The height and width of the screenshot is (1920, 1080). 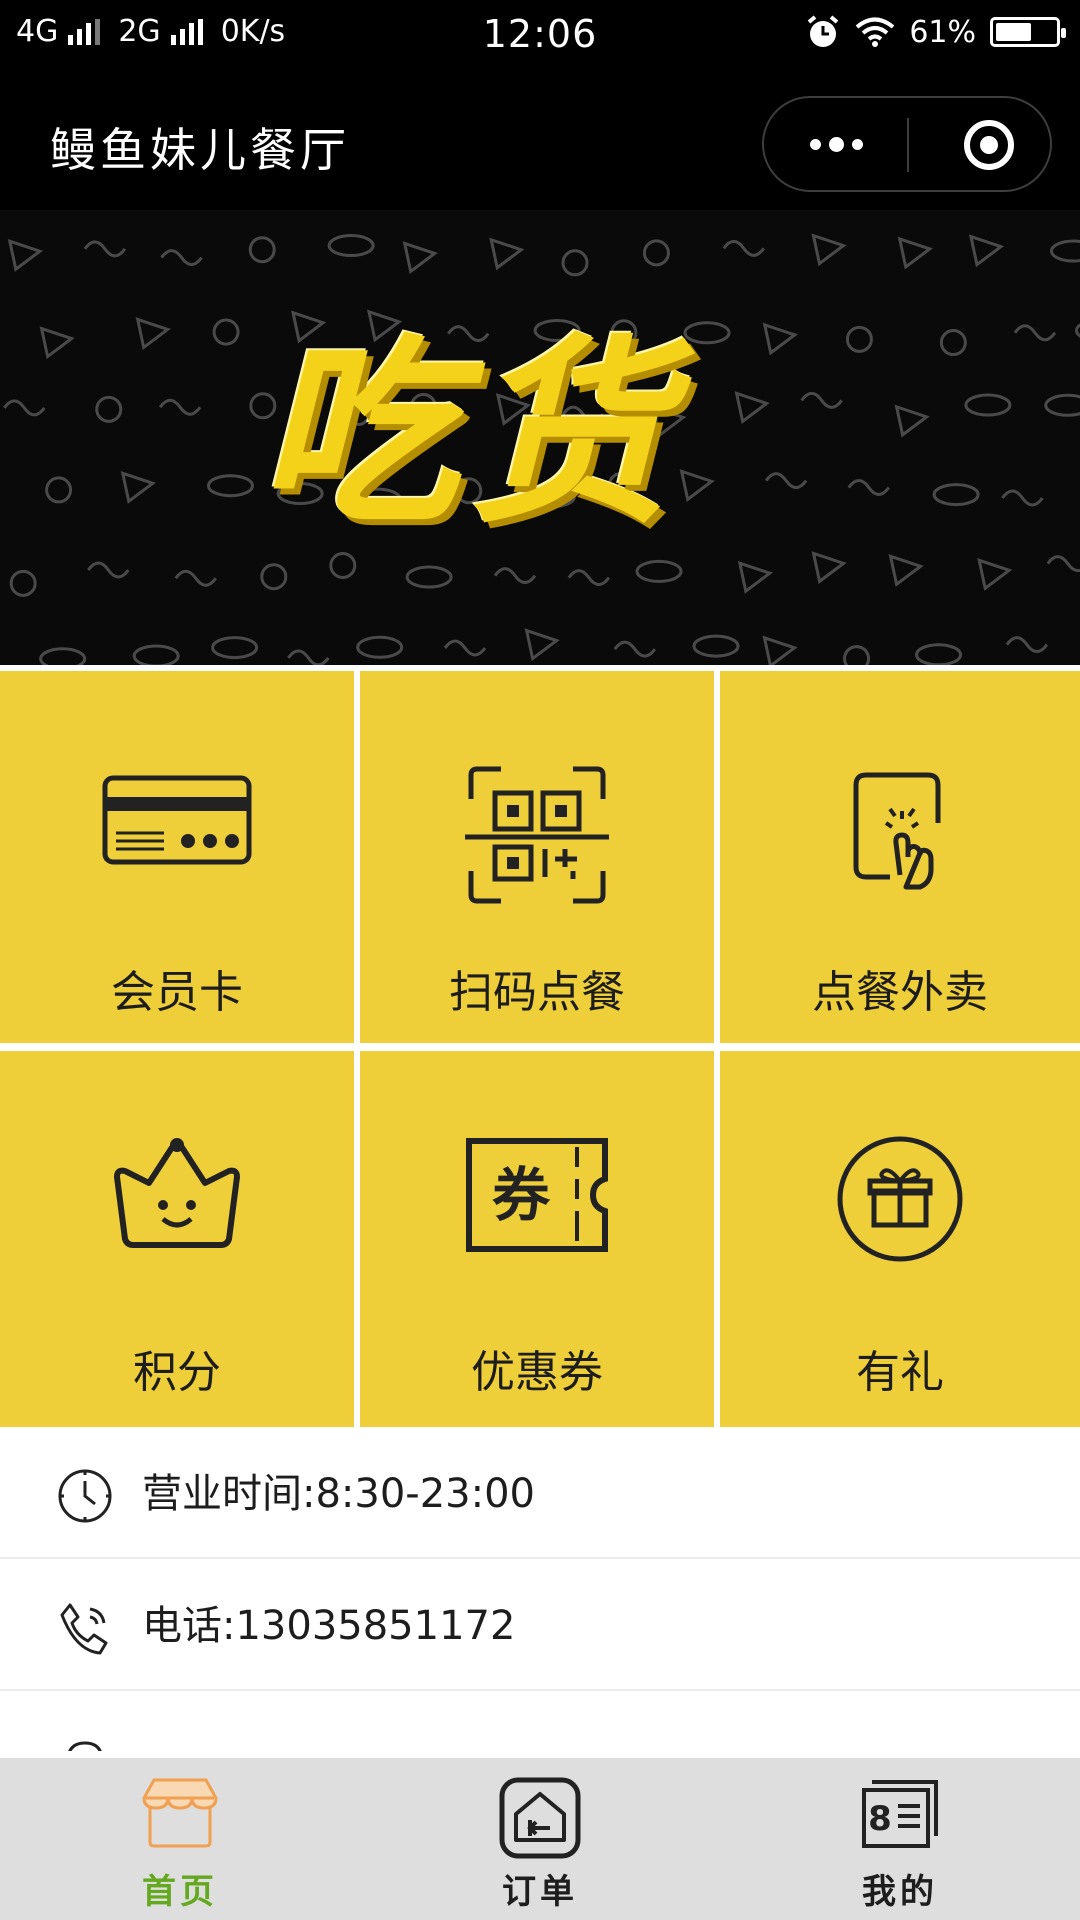 I want to click on membership-card-icon, so click(x=177, y=820).